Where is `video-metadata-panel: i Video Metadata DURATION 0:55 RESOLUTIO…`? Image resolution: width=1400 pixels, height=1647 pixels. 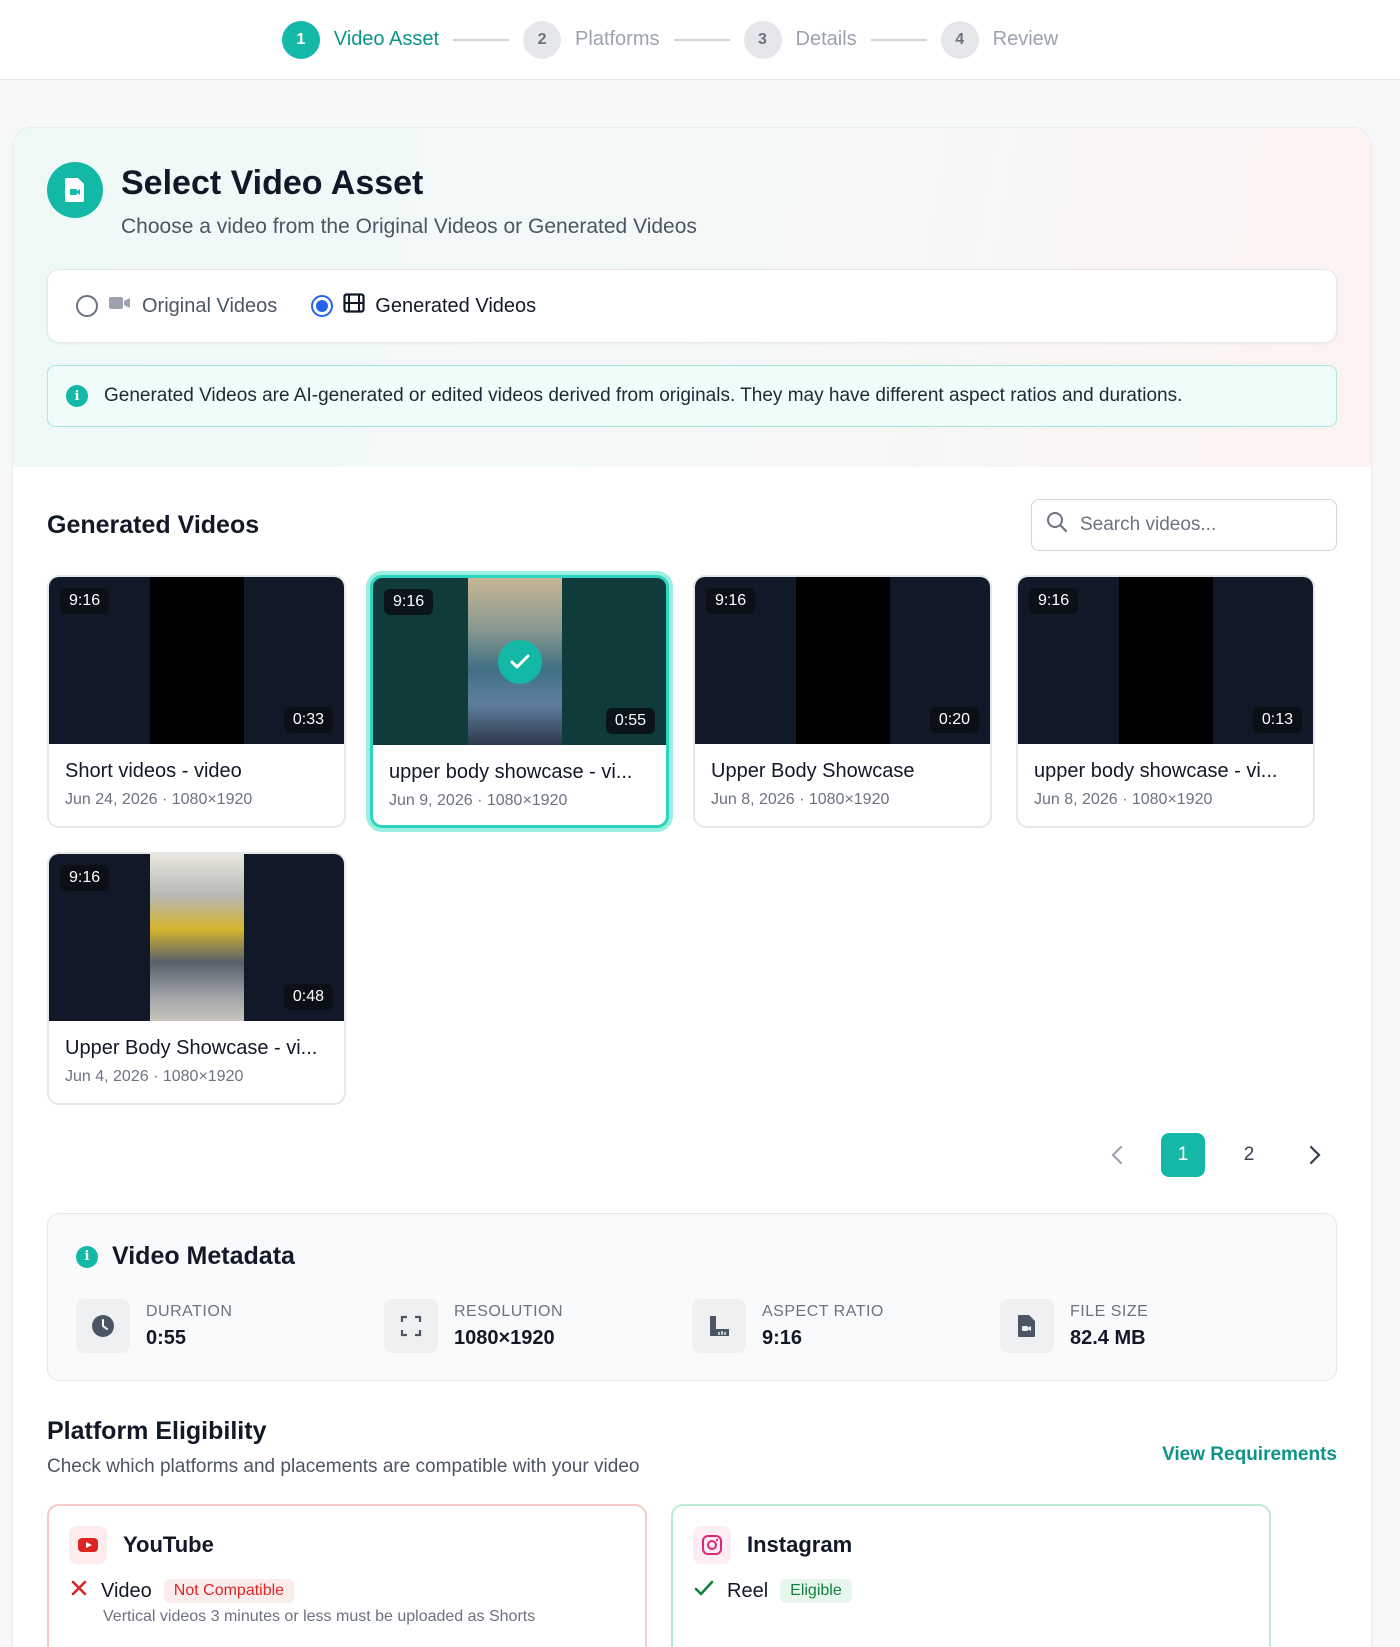 video-metadata-panel: i Video Metadata DURATION 0:55 RESOLUTIO… is located at coordinates (692, 1297).